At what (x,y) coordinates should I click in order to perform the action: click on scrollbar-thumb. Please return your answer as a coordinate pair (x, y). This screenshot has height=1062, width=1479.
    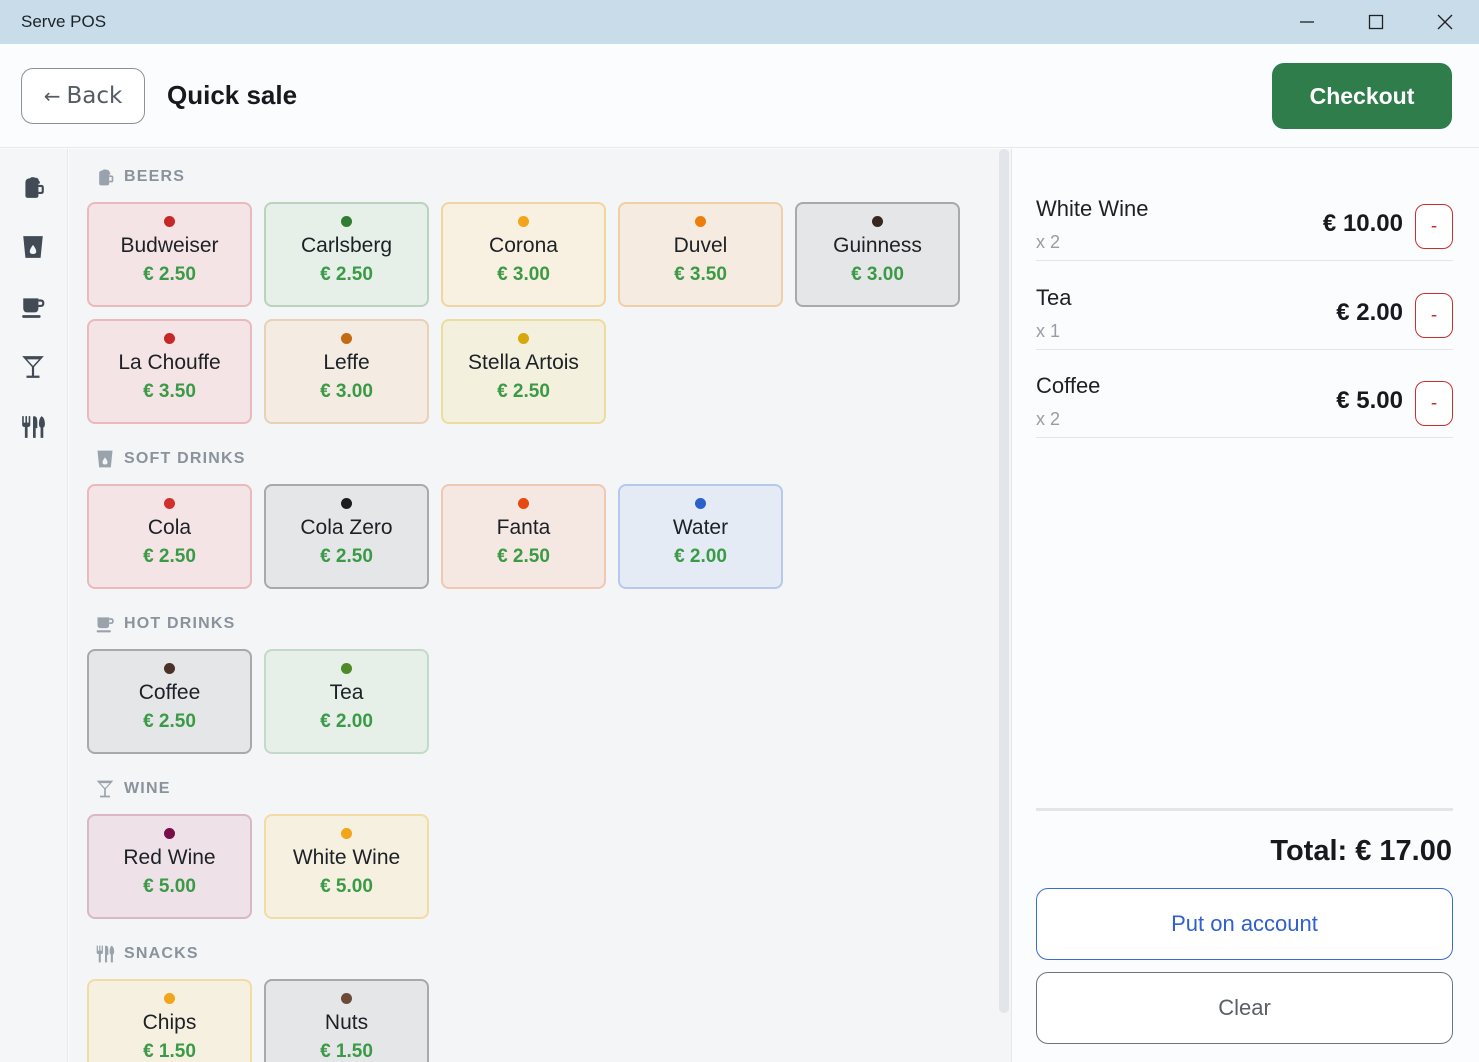
    Looking at the image, I should click on (1004, 581).